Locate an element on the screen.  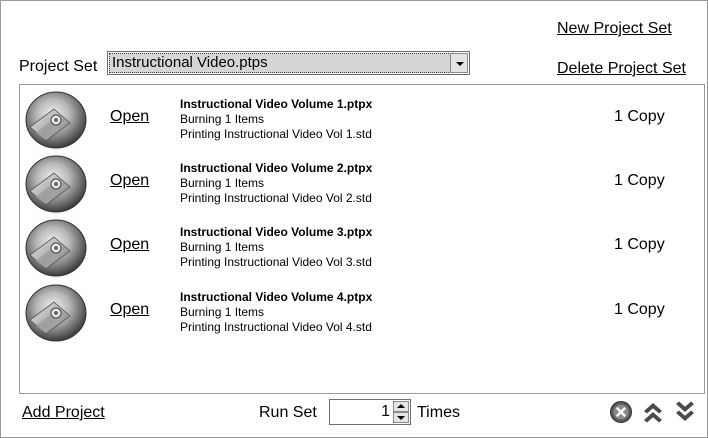
project-set-select: Instructional Video.ptps is located at coordinates (288, 63).